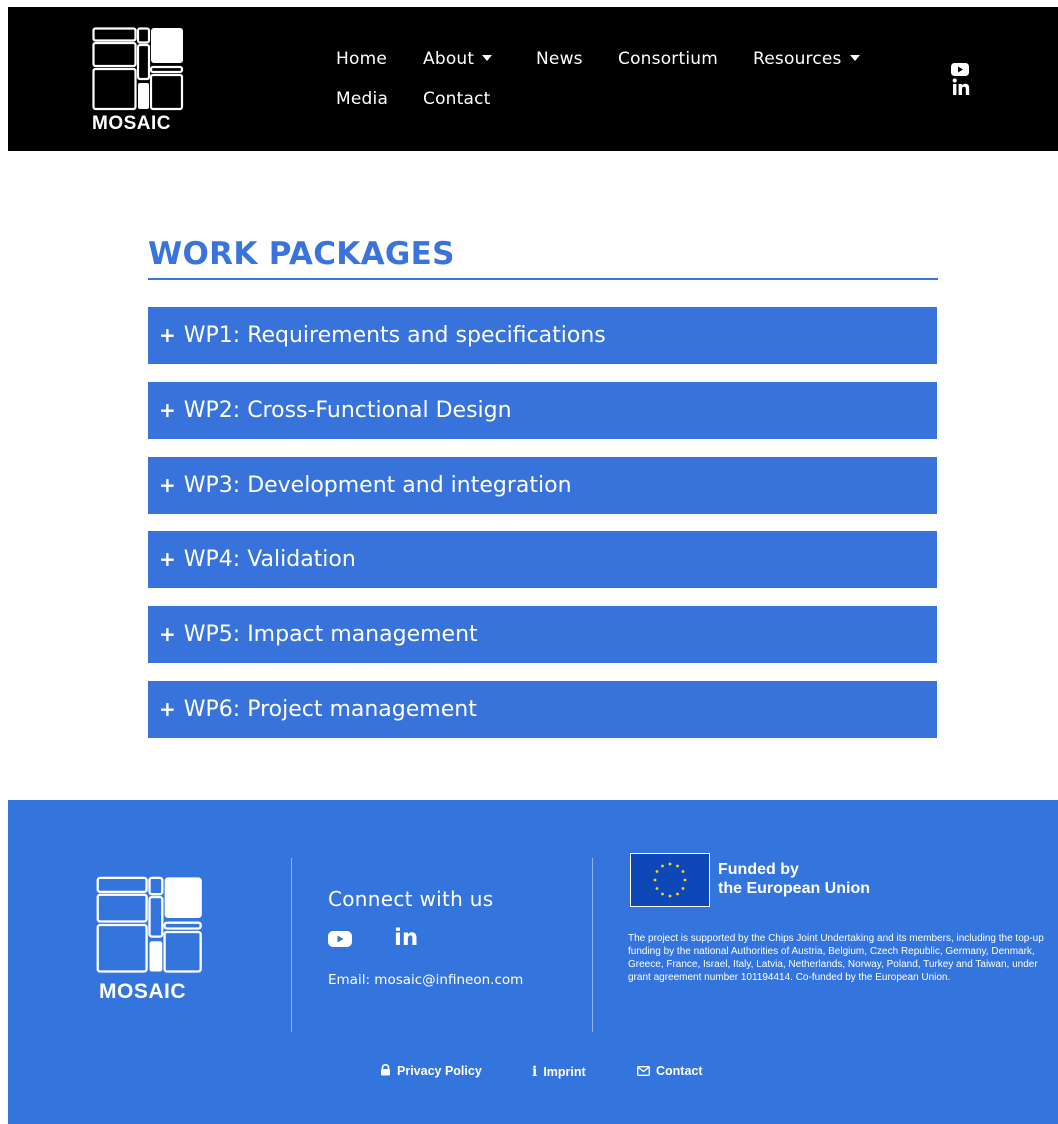  Describe the element at coordinates (406, 938) in the screenshot. I see `linkedin-icon: in` at that location.